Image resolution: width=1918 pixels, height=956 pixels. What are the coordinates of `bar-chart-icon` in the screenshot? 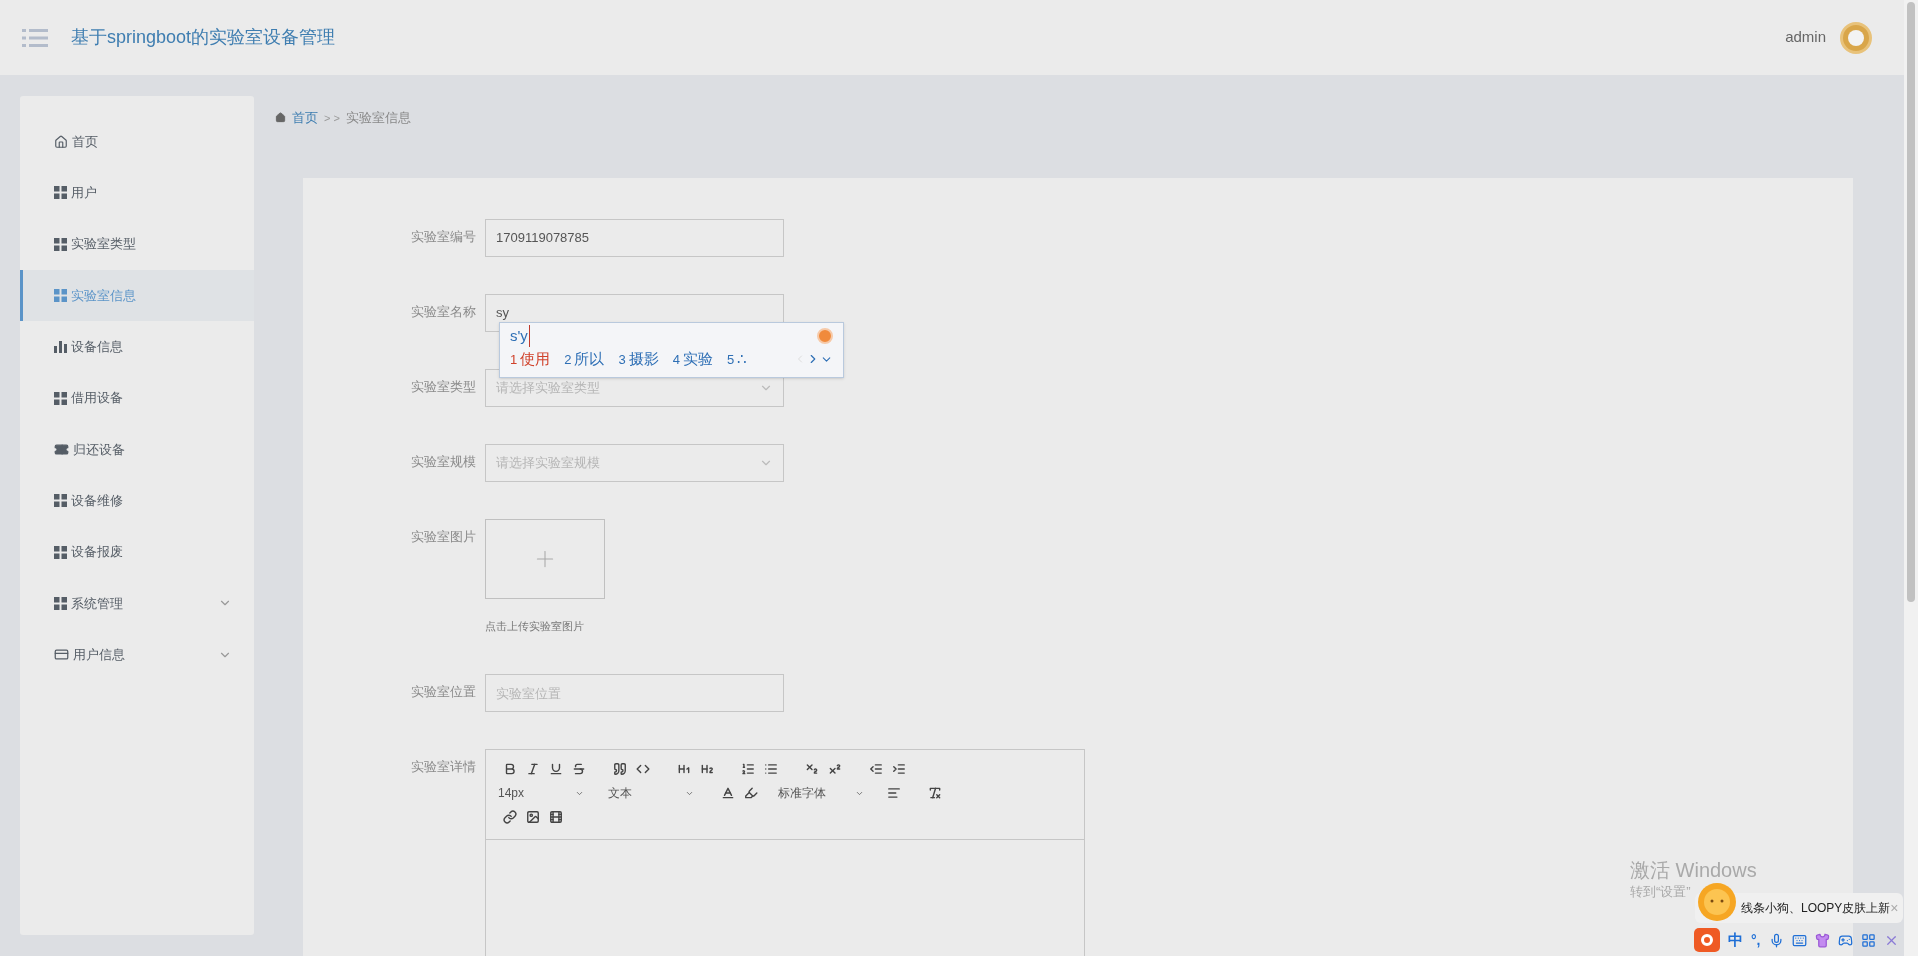 It's located at (60, 347).